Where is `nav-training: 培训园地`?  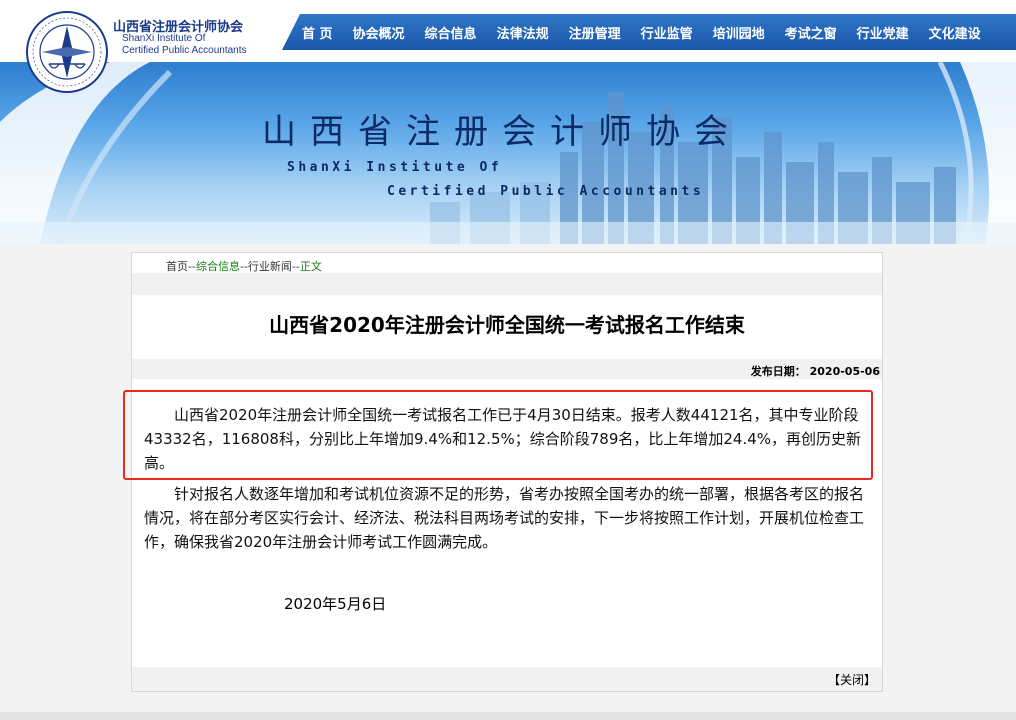 nav-training: 培训园地 is located at coordinates (739, 32).